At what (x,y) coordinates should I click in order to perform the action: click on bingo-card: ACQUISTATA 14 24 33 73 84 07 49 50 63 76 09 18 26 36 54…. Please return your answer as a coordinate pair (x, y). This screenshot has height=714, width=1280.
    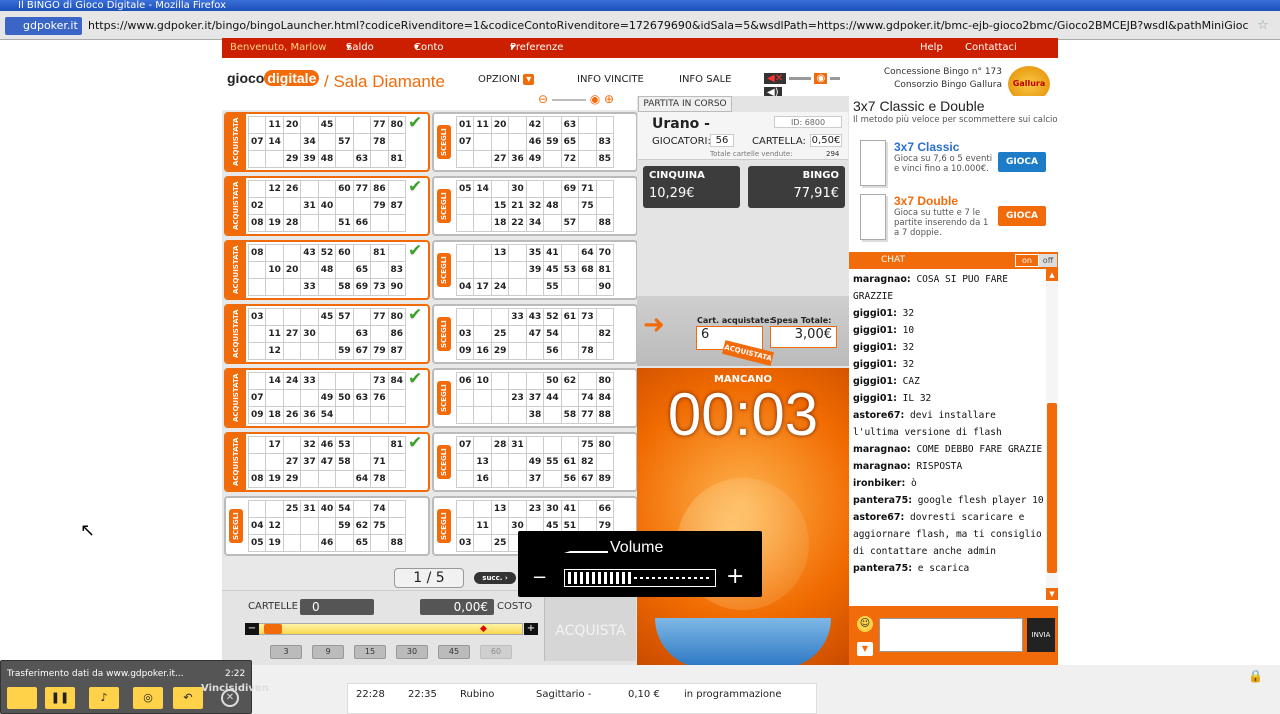
    Looking at the image, I should click on (327, 398).